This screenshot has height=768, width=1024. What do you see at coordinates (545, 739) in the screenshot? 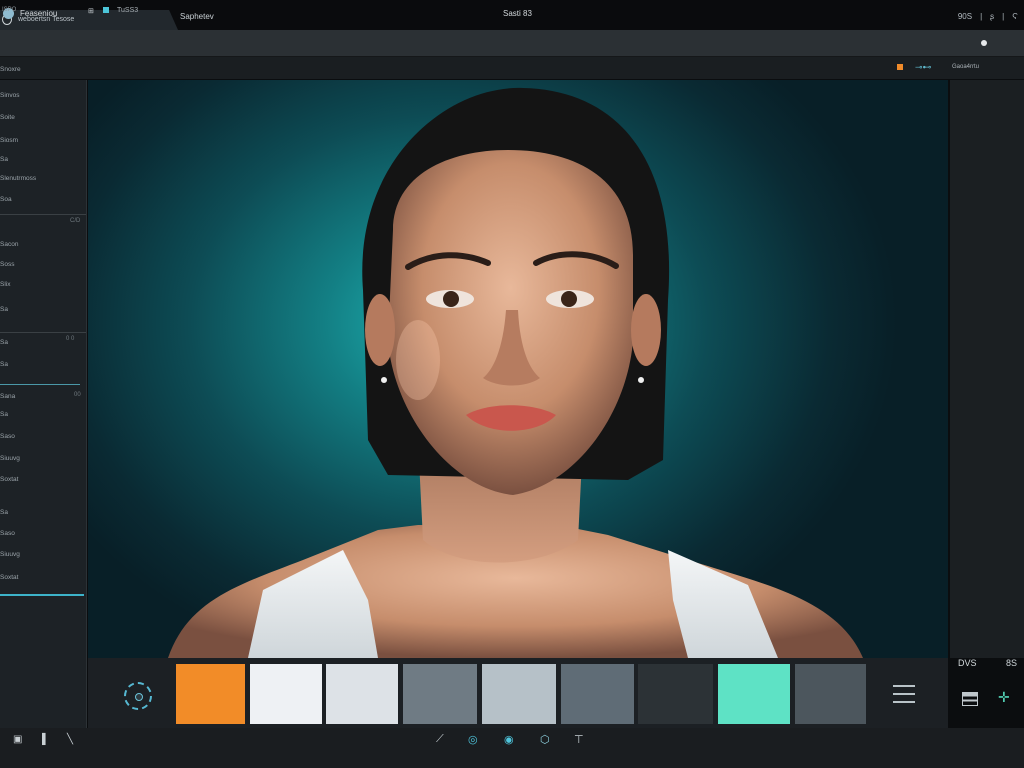
I see `shield-tool-icon: ⬡` at bounding box center [545, 739].